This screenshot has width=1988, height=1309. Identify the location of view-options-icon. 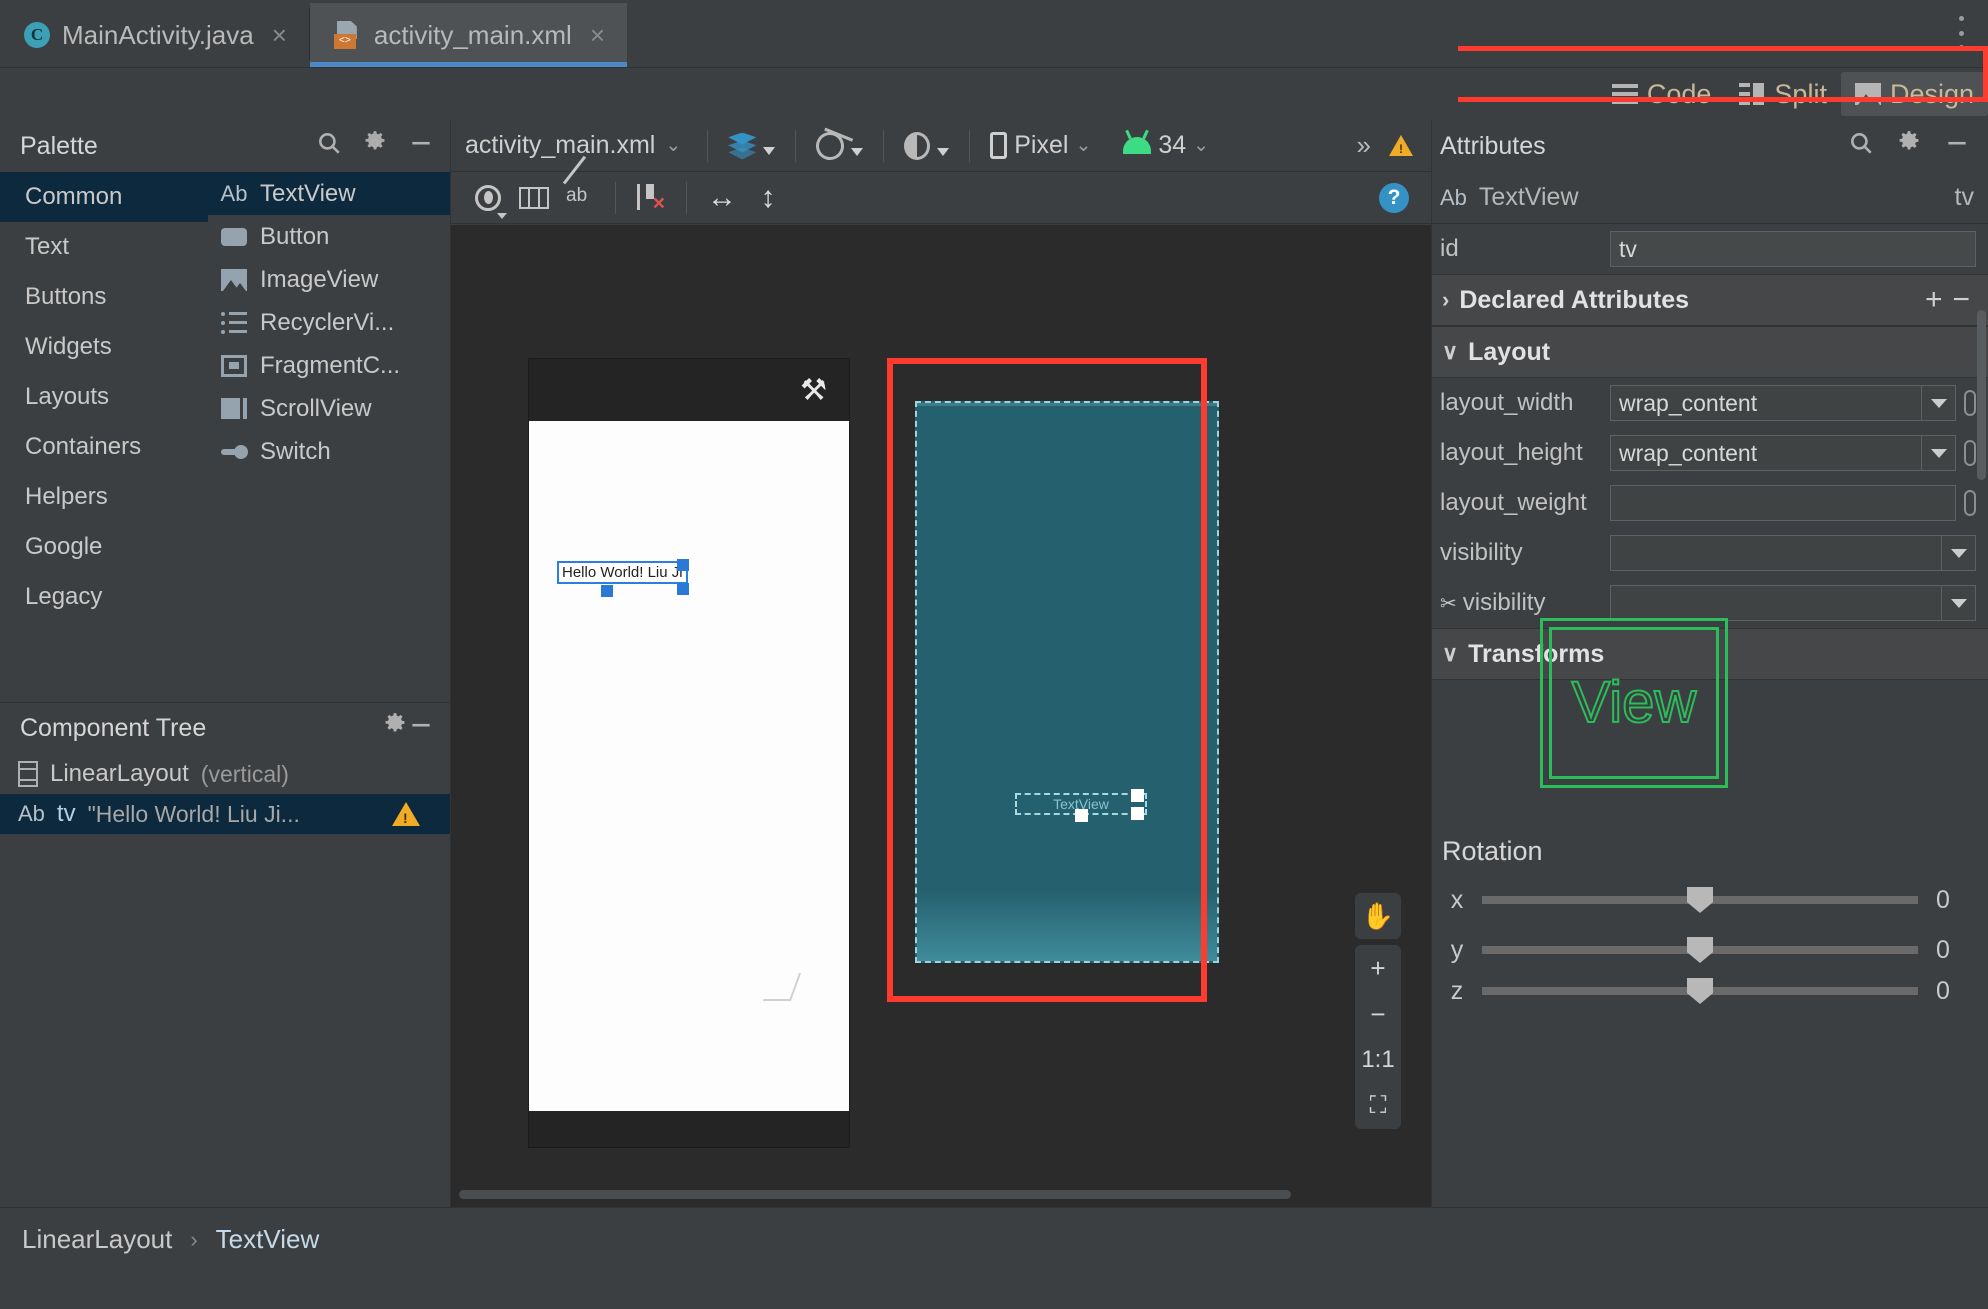
(488, 198).